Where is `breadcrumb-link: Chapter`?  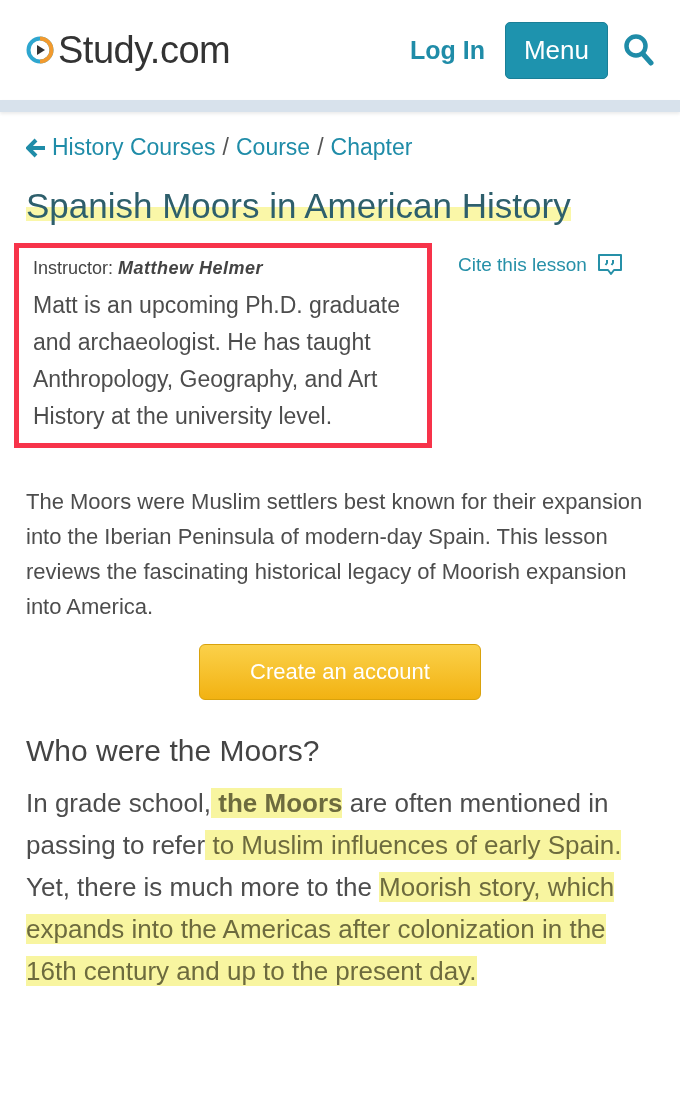
breadcrumb-link: Chapter is located at coordinates (371, 147).